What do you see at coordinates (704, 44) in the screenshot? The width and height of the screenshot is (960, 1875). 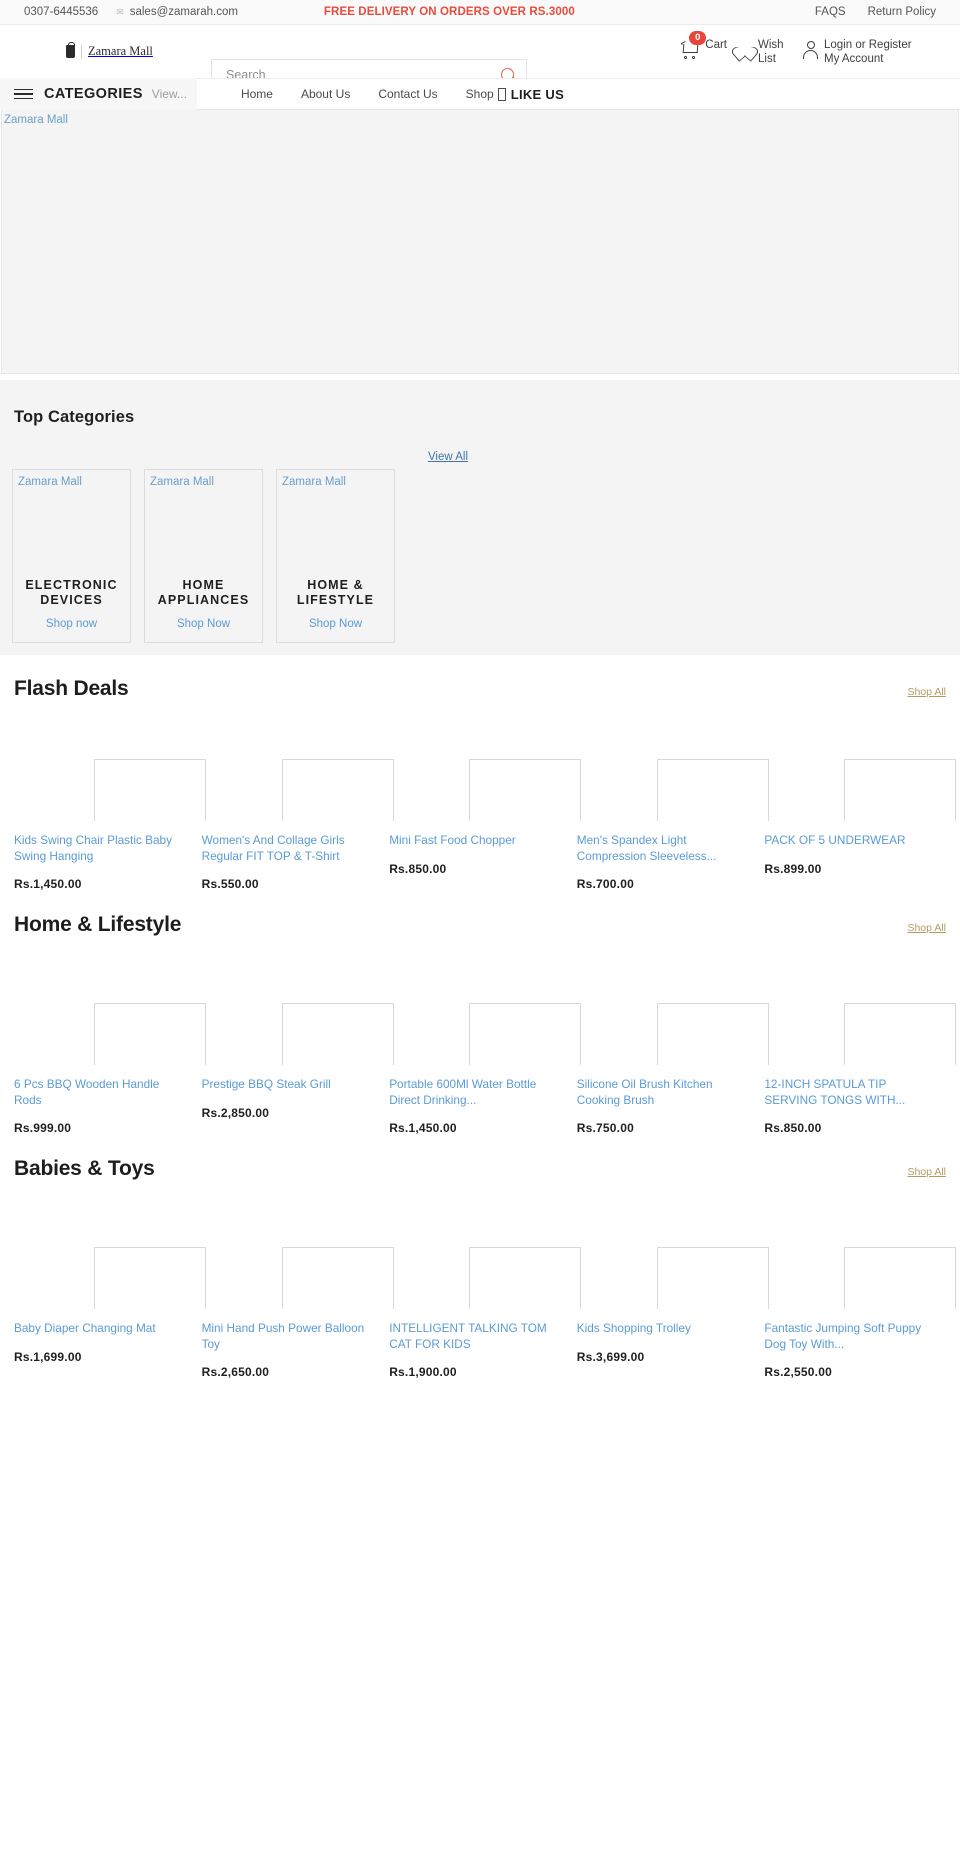 I see `cart-link: 0 Cart` at bounding box center [704, 44].